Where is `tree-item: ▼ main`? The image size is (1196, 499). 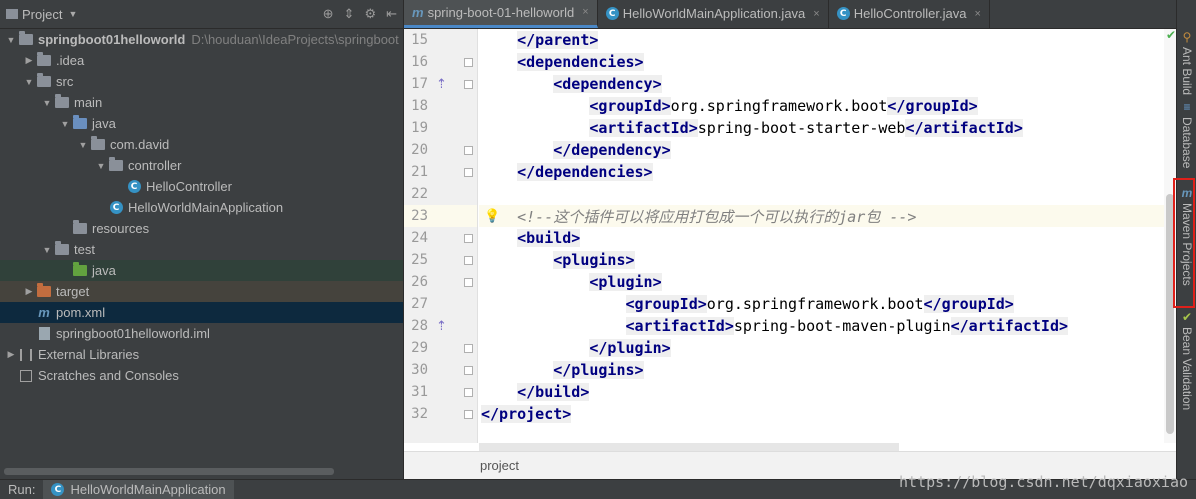 tree-item: ▼ main is located at coordinates (201, 102).